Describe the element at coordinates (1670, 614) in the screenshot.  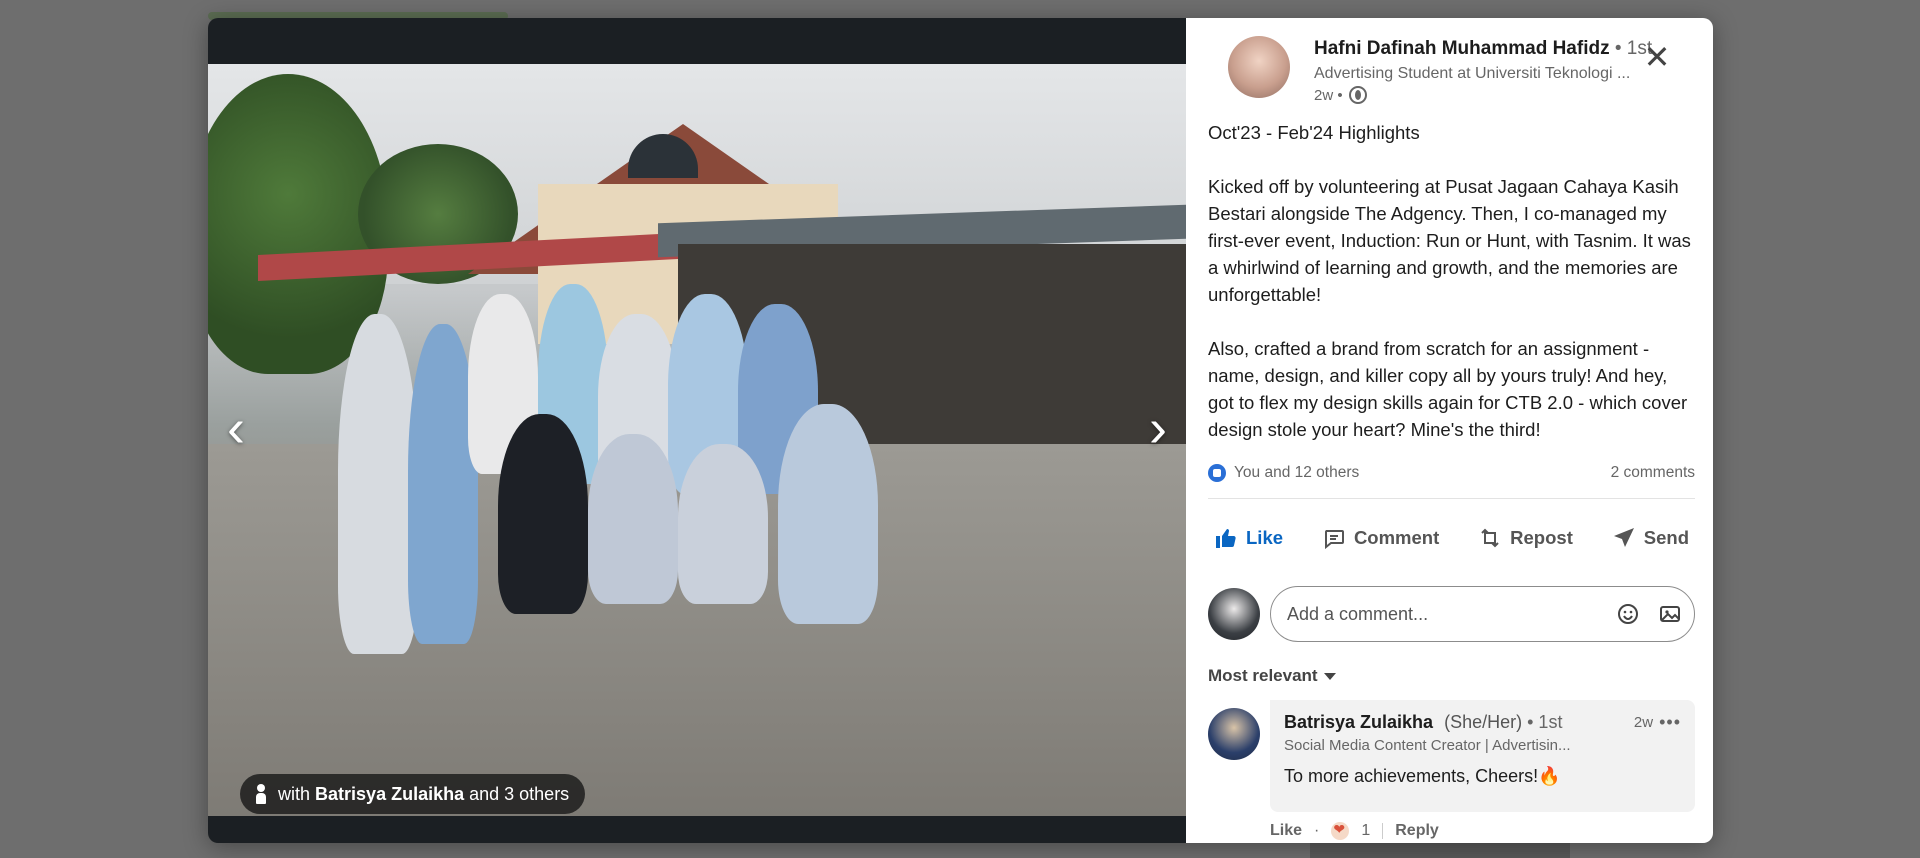
I see `image-icon` at that location.